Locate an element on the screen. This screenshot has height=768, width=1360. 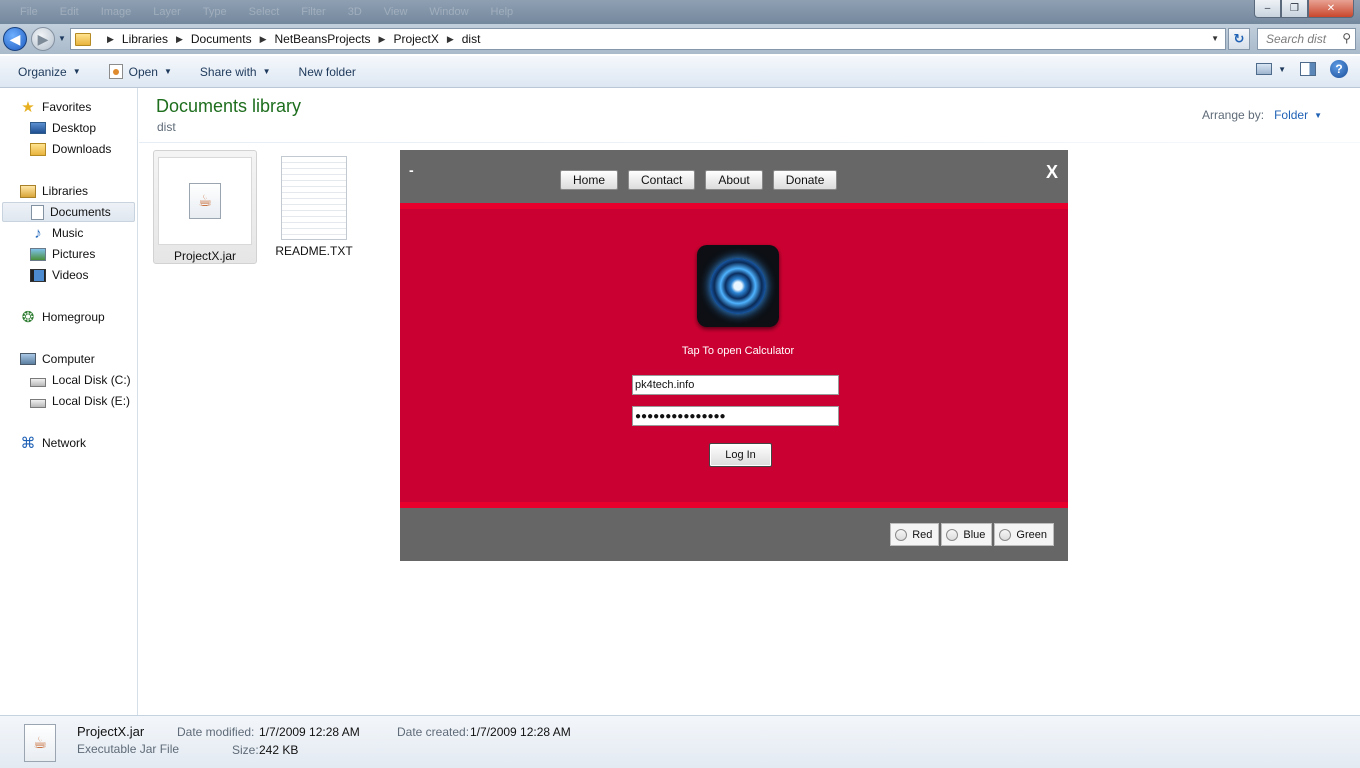
recent-pages-dropdown: ▼ is located at coordinates (62, 38).